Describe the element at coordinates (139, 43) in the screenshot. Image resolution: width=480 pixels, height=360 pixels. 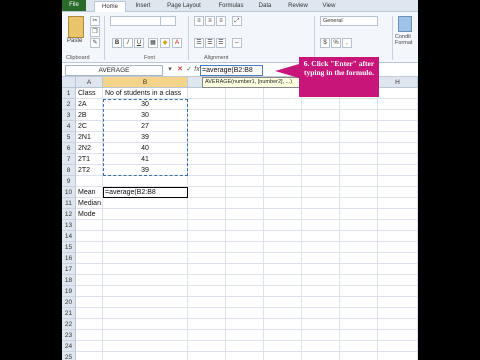
I see `underline-icon: U` at that location.